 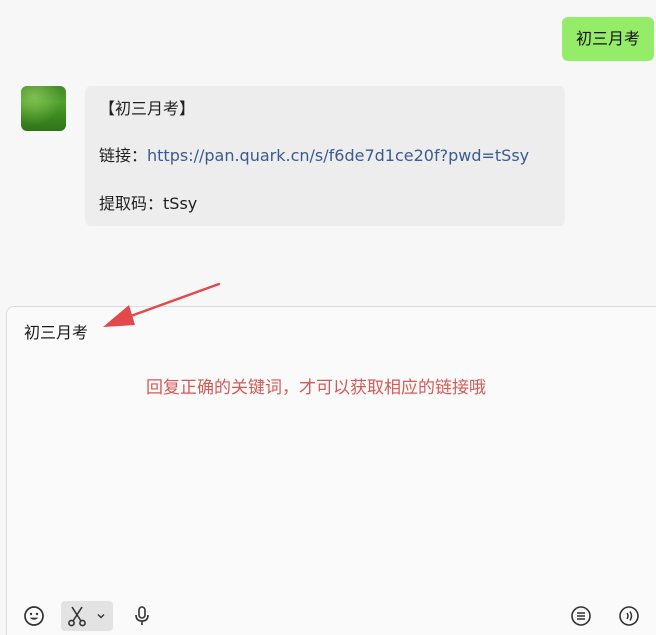 I want to click on microphone-icon, so click(x=142, y=615).